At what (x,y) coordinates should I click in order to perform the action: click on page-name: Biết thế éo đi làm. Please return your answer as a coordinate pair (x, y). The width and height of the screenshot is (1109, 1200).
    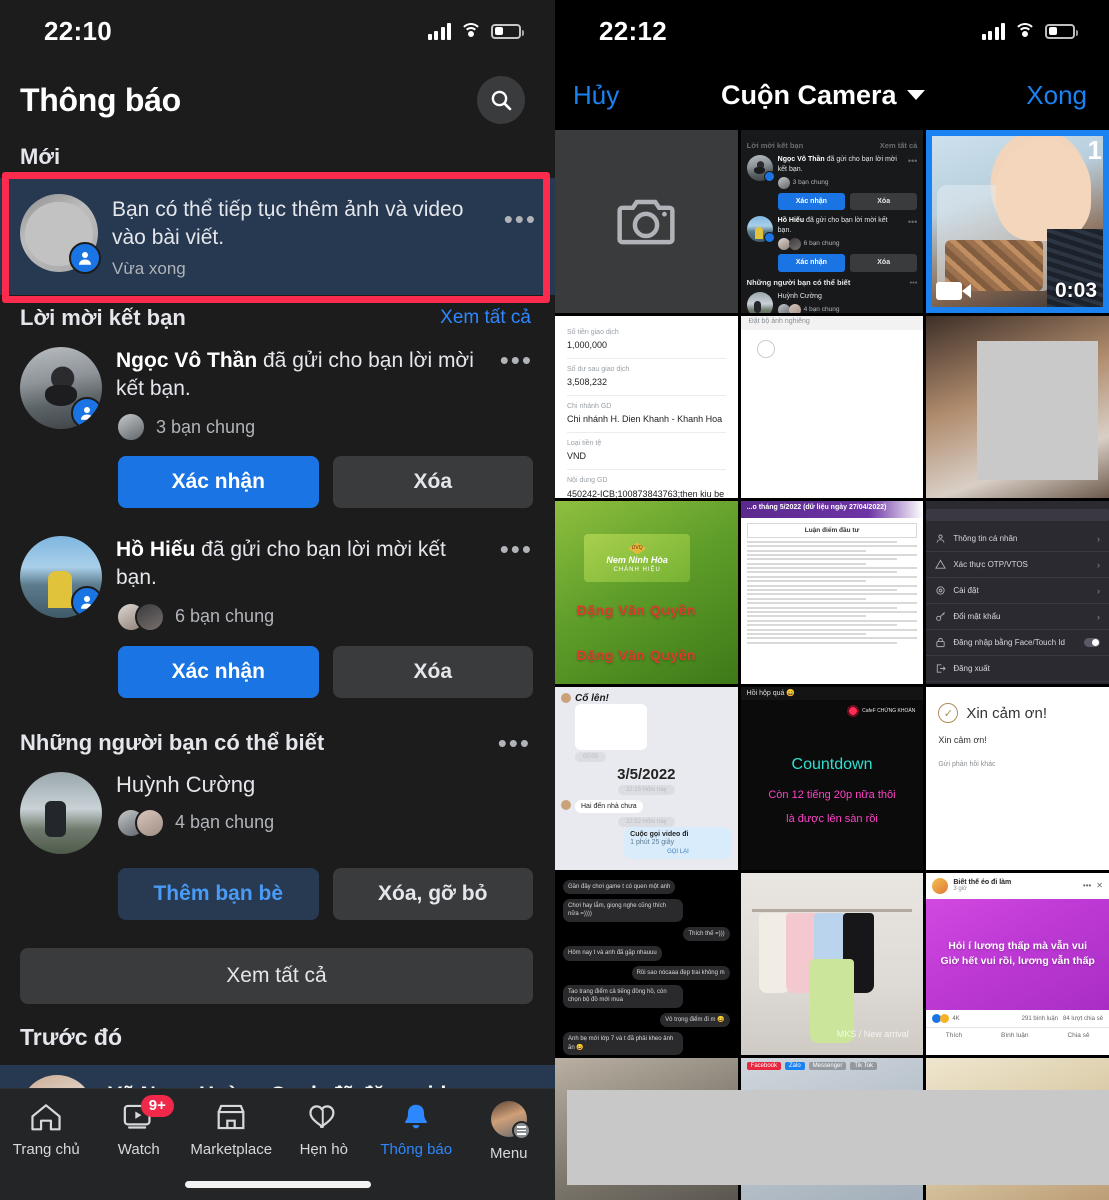
    Looking at the image, I should click on (982, 883).